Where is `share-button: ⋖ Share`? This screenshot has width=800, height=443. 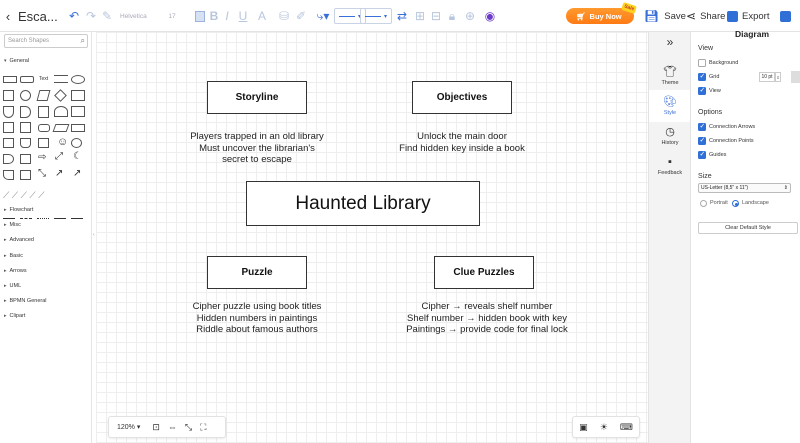 share-button: ⋖ Share is located at coordinates (705, 16).